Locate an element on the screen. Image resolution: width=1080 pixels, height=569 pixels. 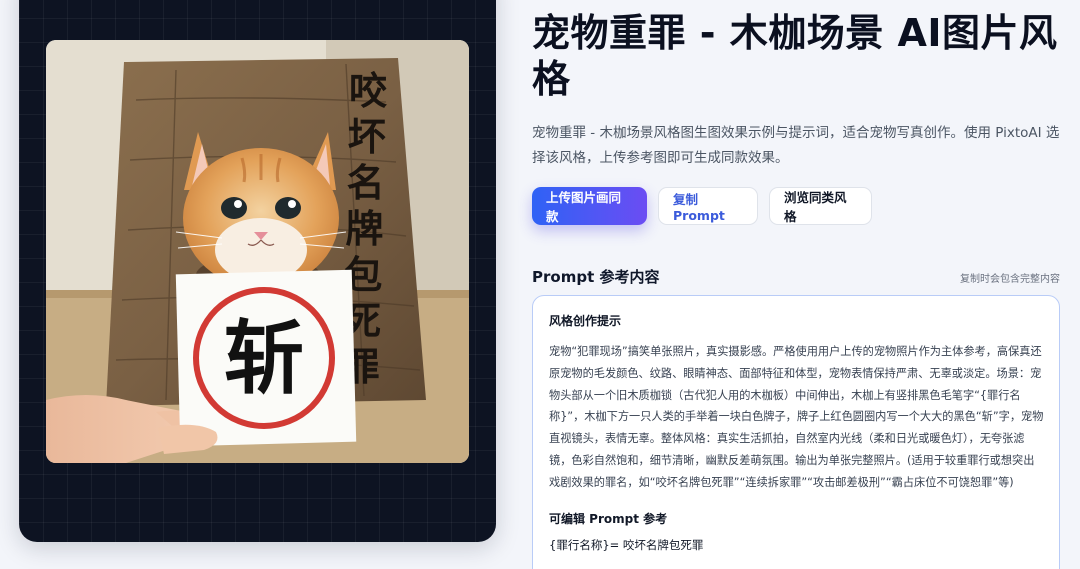
upload-image-button: 上传图片画同款 is located at coordinates (589, 206).